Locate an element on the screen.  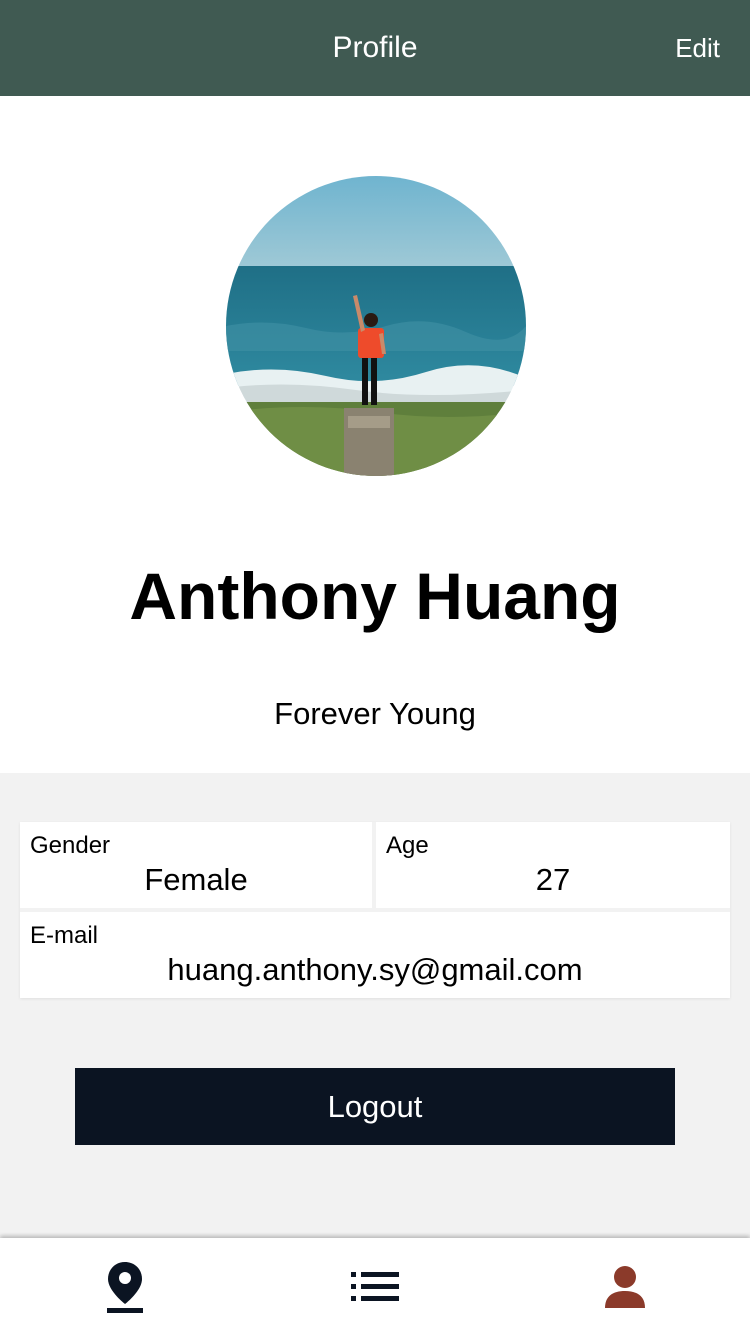
profile-tagline: Forever Young is located at coordinates (375, 713).